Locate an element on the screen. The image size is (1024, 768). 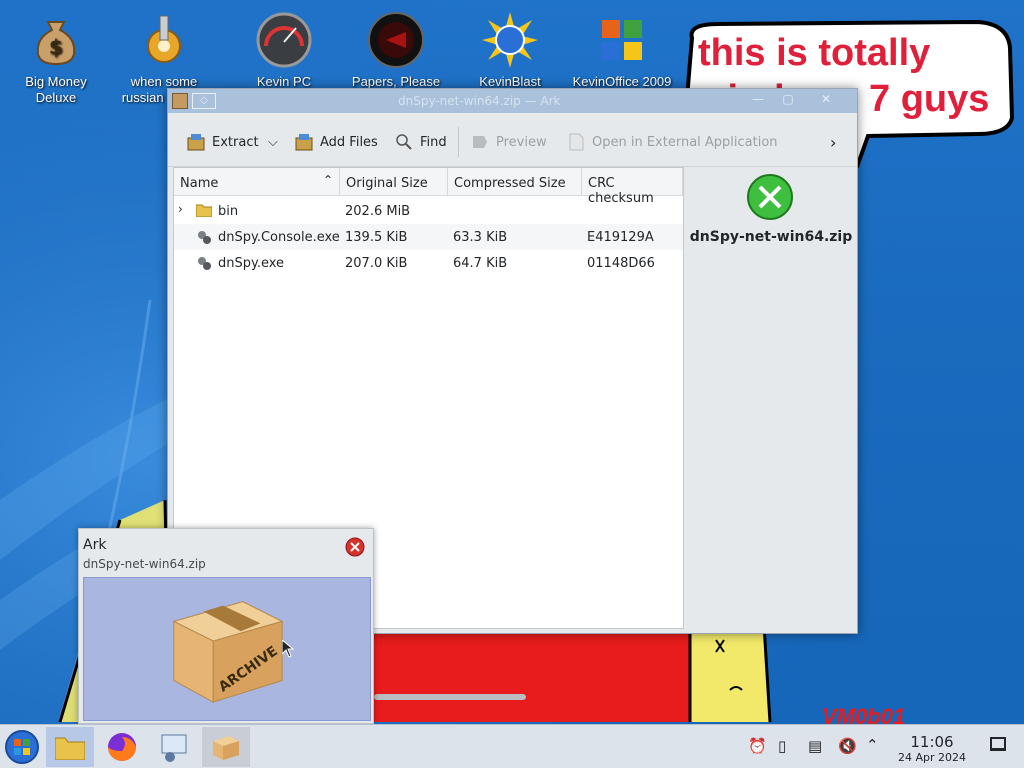
mouse-cursor-icon is located at coordinates (288, 649).